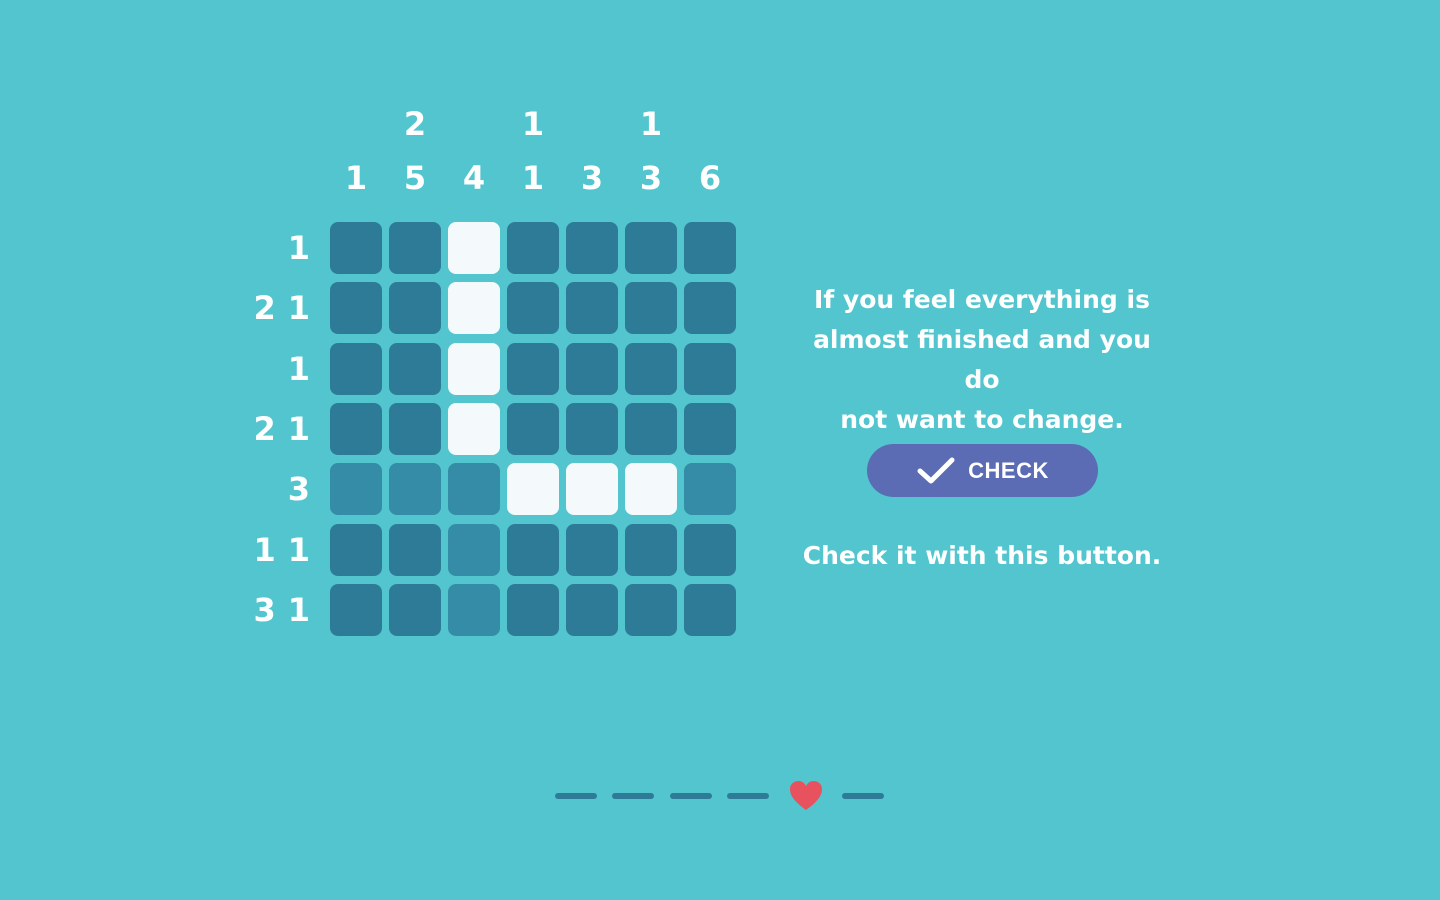 This screenshot has height=900, width=1440. What do you see at coordinates (281, 610) in the screenshot?
I see `row-clue-7: 31` at bounding box center [281, 610].